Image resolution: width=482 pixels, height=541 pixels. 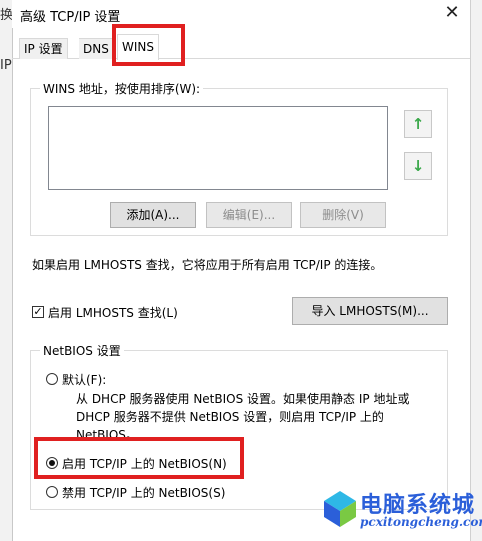 What do you see at coordinates (96, 48) in the screenshot?
I see `tab-dns: DNS` at bounding box center [96, 48].